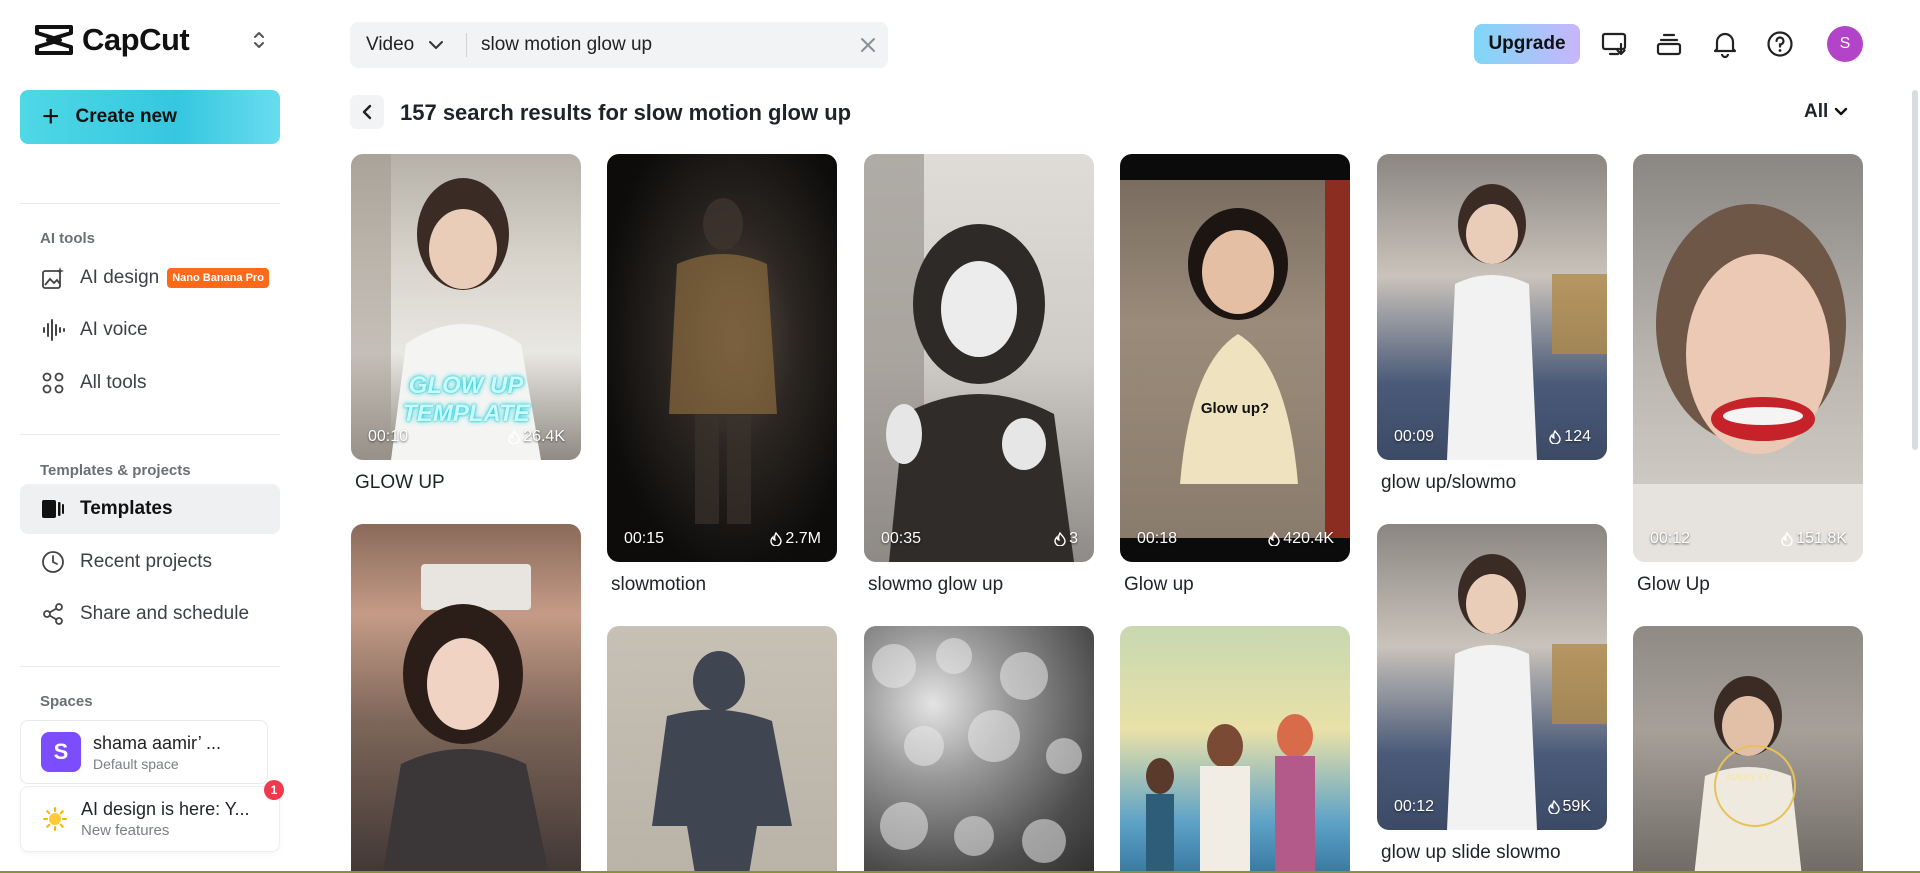 The image size is (1920, 873). I want to click on warped-face-illustration, so click(1748, 383).